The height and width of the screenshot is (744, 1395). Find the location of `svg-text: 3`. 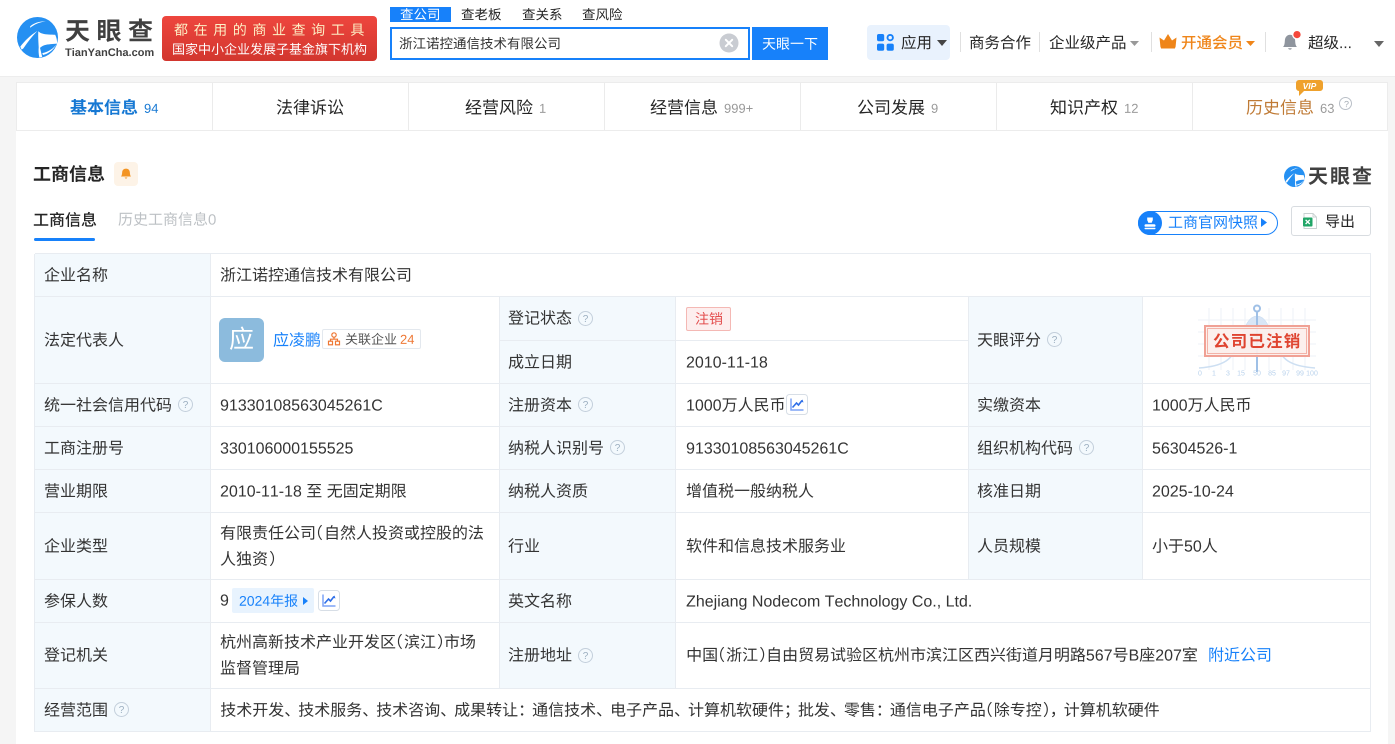

svg-text: 3 is located at coordinates (1228, 374).